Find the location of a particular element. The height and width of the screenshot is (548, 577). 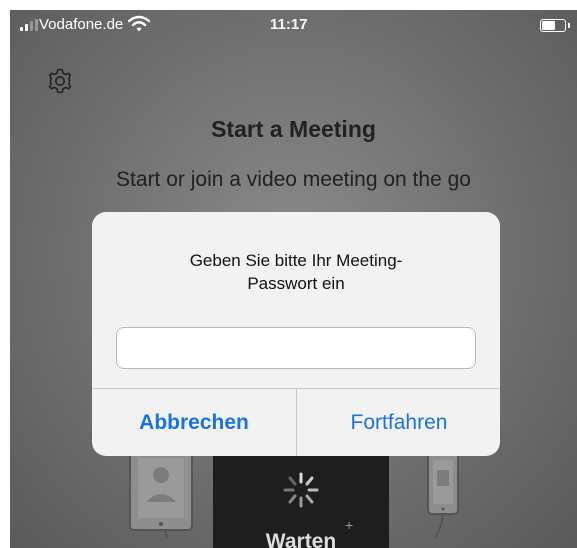

gear-icon is located at coordinates (60, 81).